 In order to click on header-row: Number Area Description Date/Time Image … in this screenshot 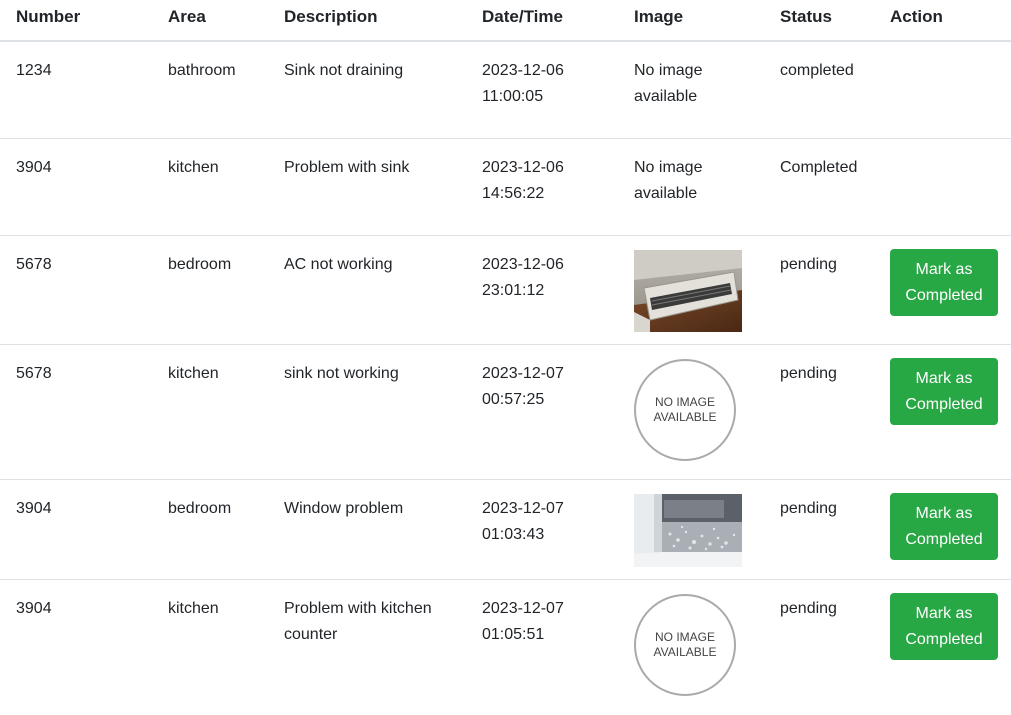, I will do `click(505, 21)`.